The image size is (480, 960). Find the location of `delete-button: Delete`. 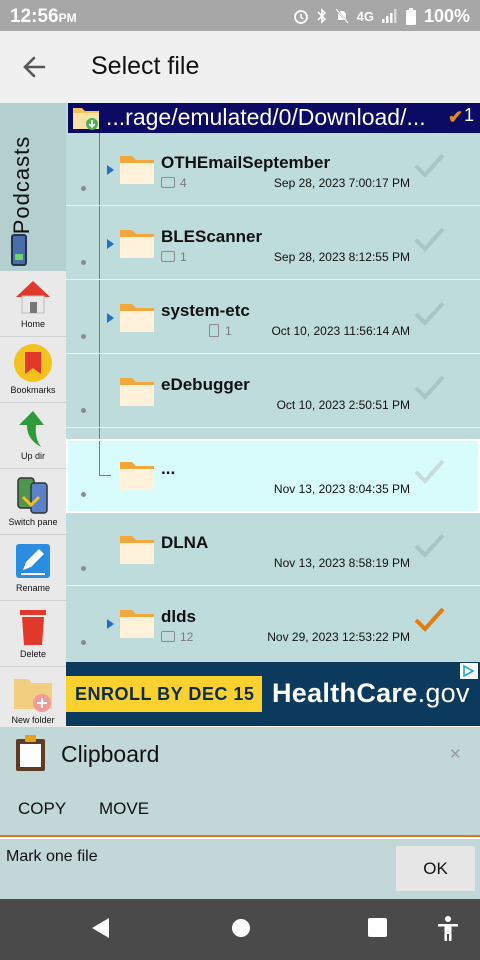

delete-button: Delete is located at coordinates (33, 634).